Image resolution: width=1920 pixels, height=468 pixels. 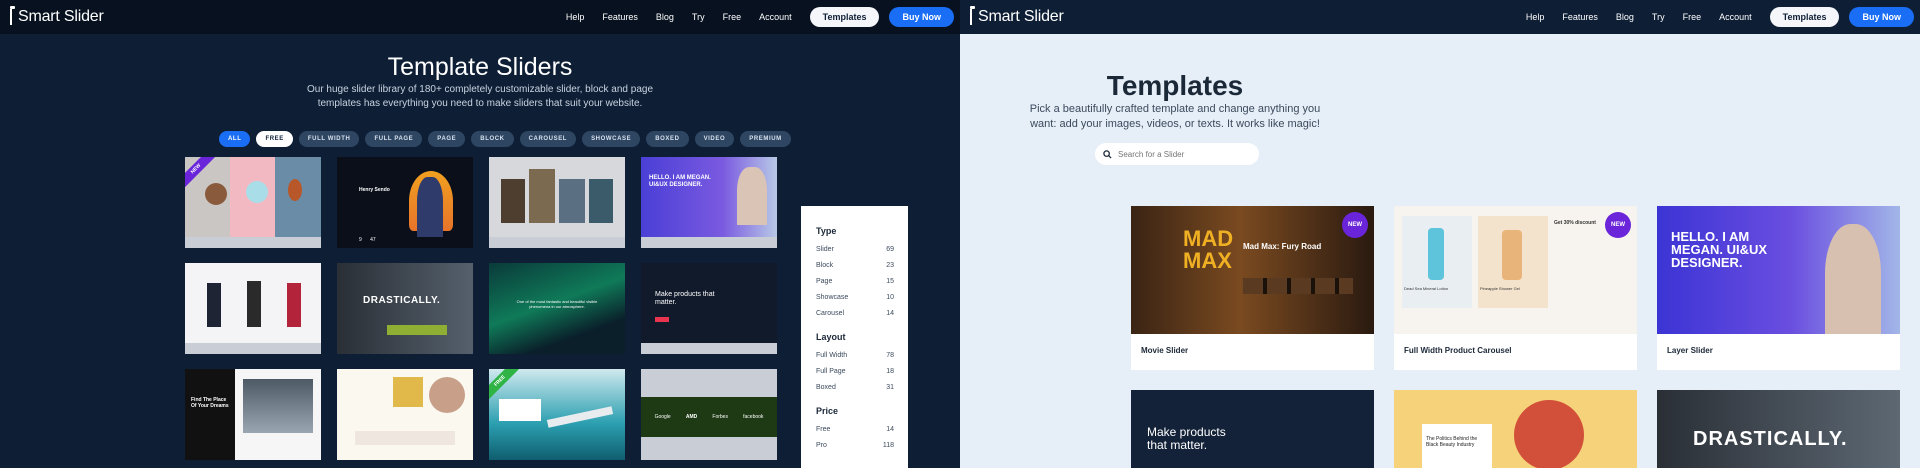 What do you see at coordinates (557, 202) in the screenshot?
I see `template-tile-travel` at bounding box center [557, 202].